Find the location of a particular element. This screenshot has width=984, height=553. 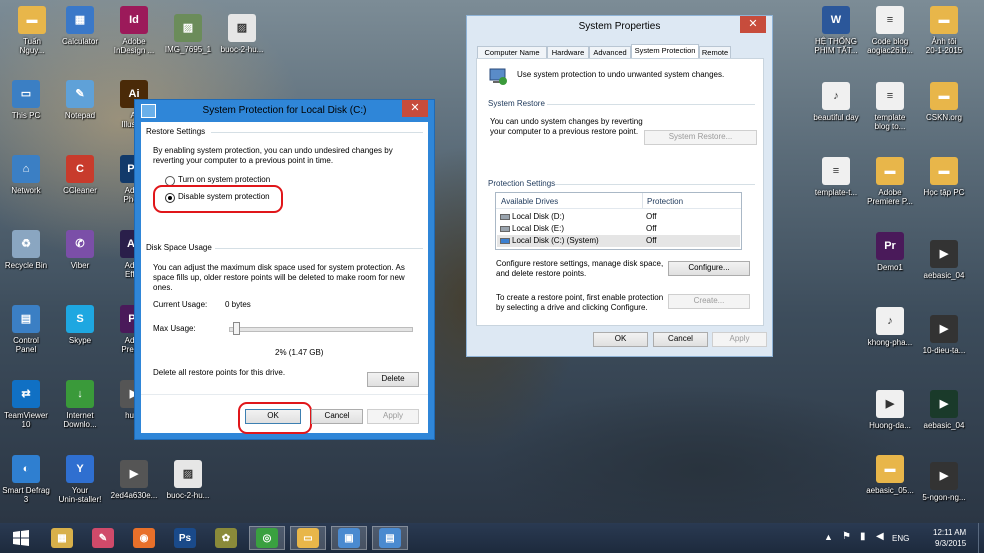

network-tray-icon: ▮ is located at coordinates (863, 536).